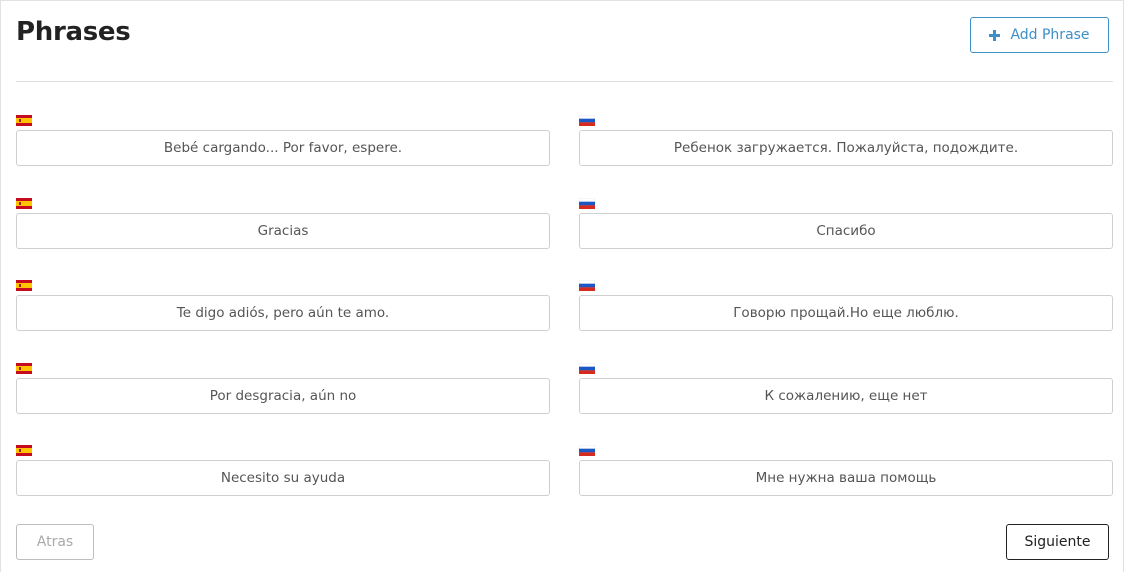 The height and width of the screenshot is (572, 1126). I want to click on source-phrase-field: Gracias, so click(283, 230).